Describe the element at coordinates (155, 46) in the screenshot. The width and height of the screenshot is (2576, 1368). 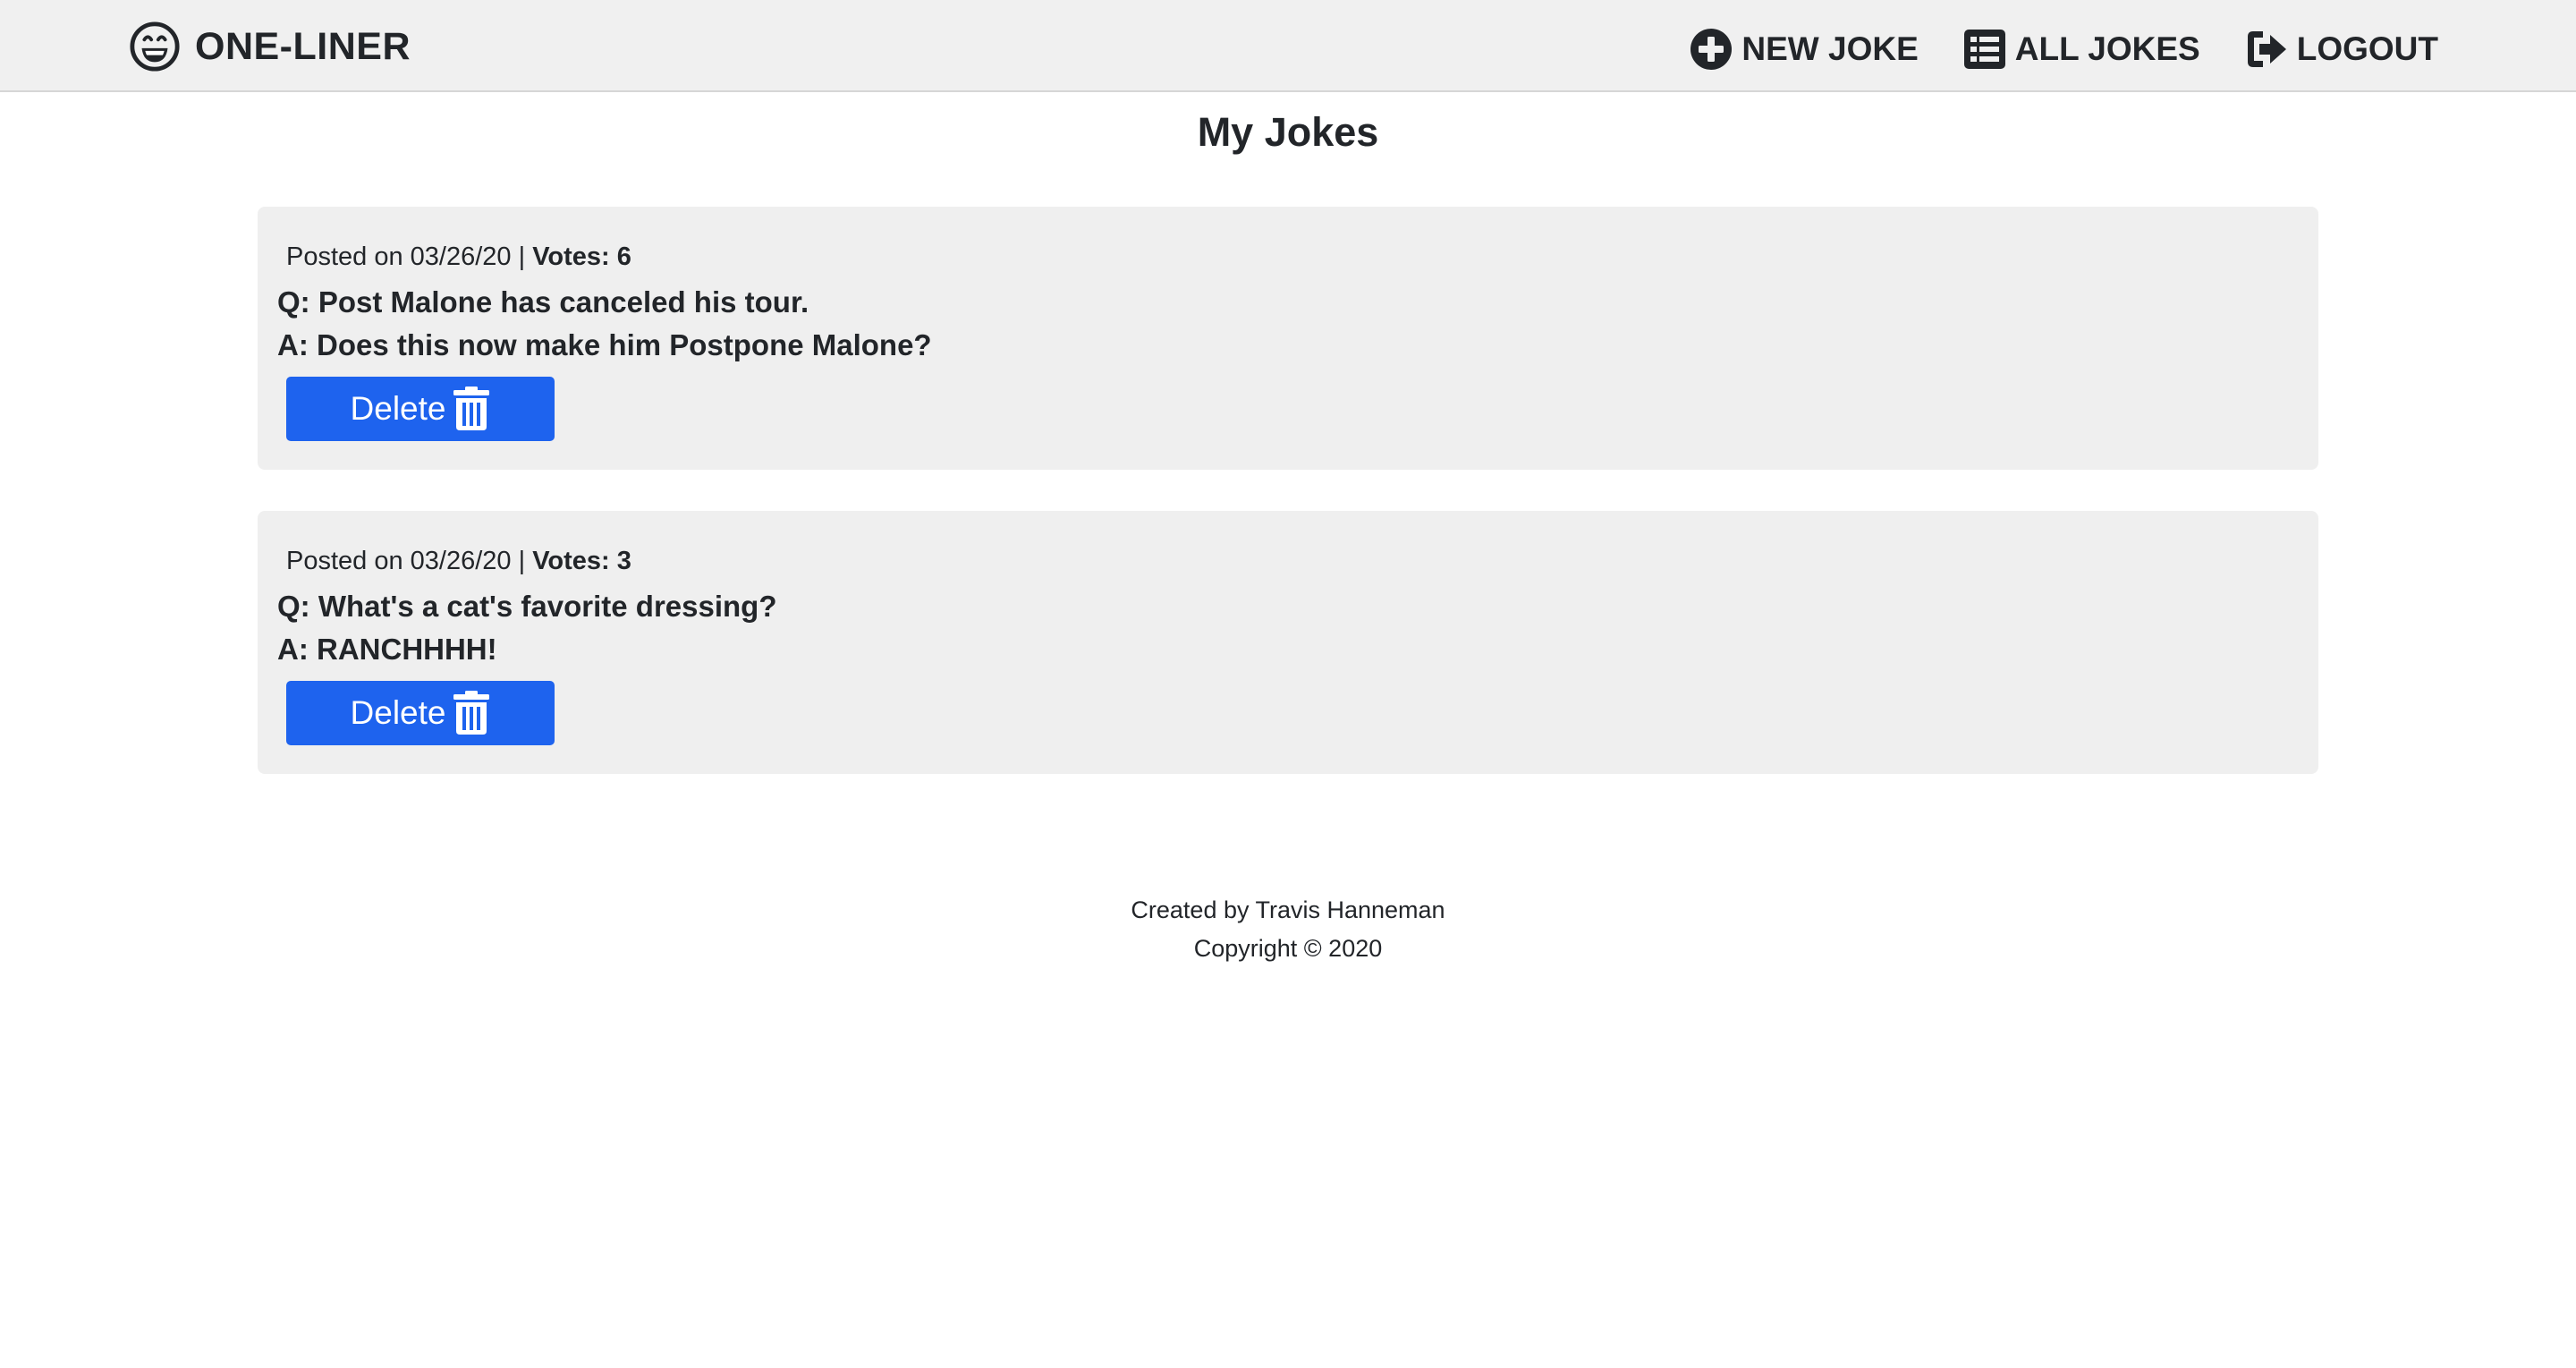
I see `grin-icon` at that location.